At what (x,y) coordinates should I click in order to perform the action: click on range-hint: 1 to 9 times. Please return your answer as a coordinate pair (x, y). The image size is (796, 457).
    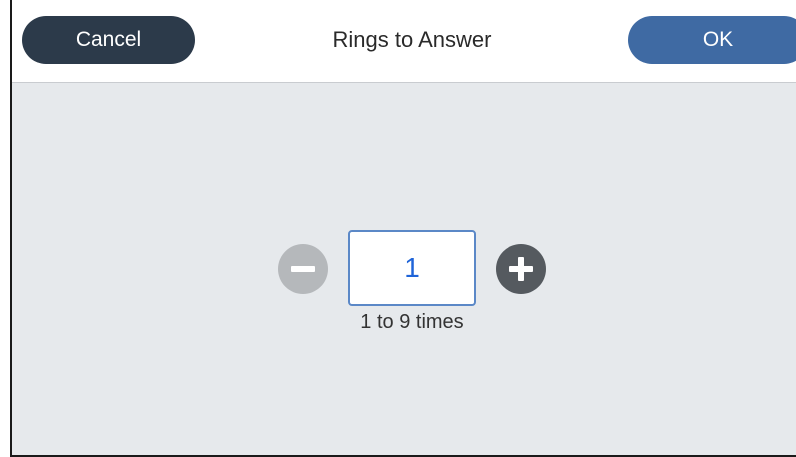
    Looking at the image, I should click on (412, 322).